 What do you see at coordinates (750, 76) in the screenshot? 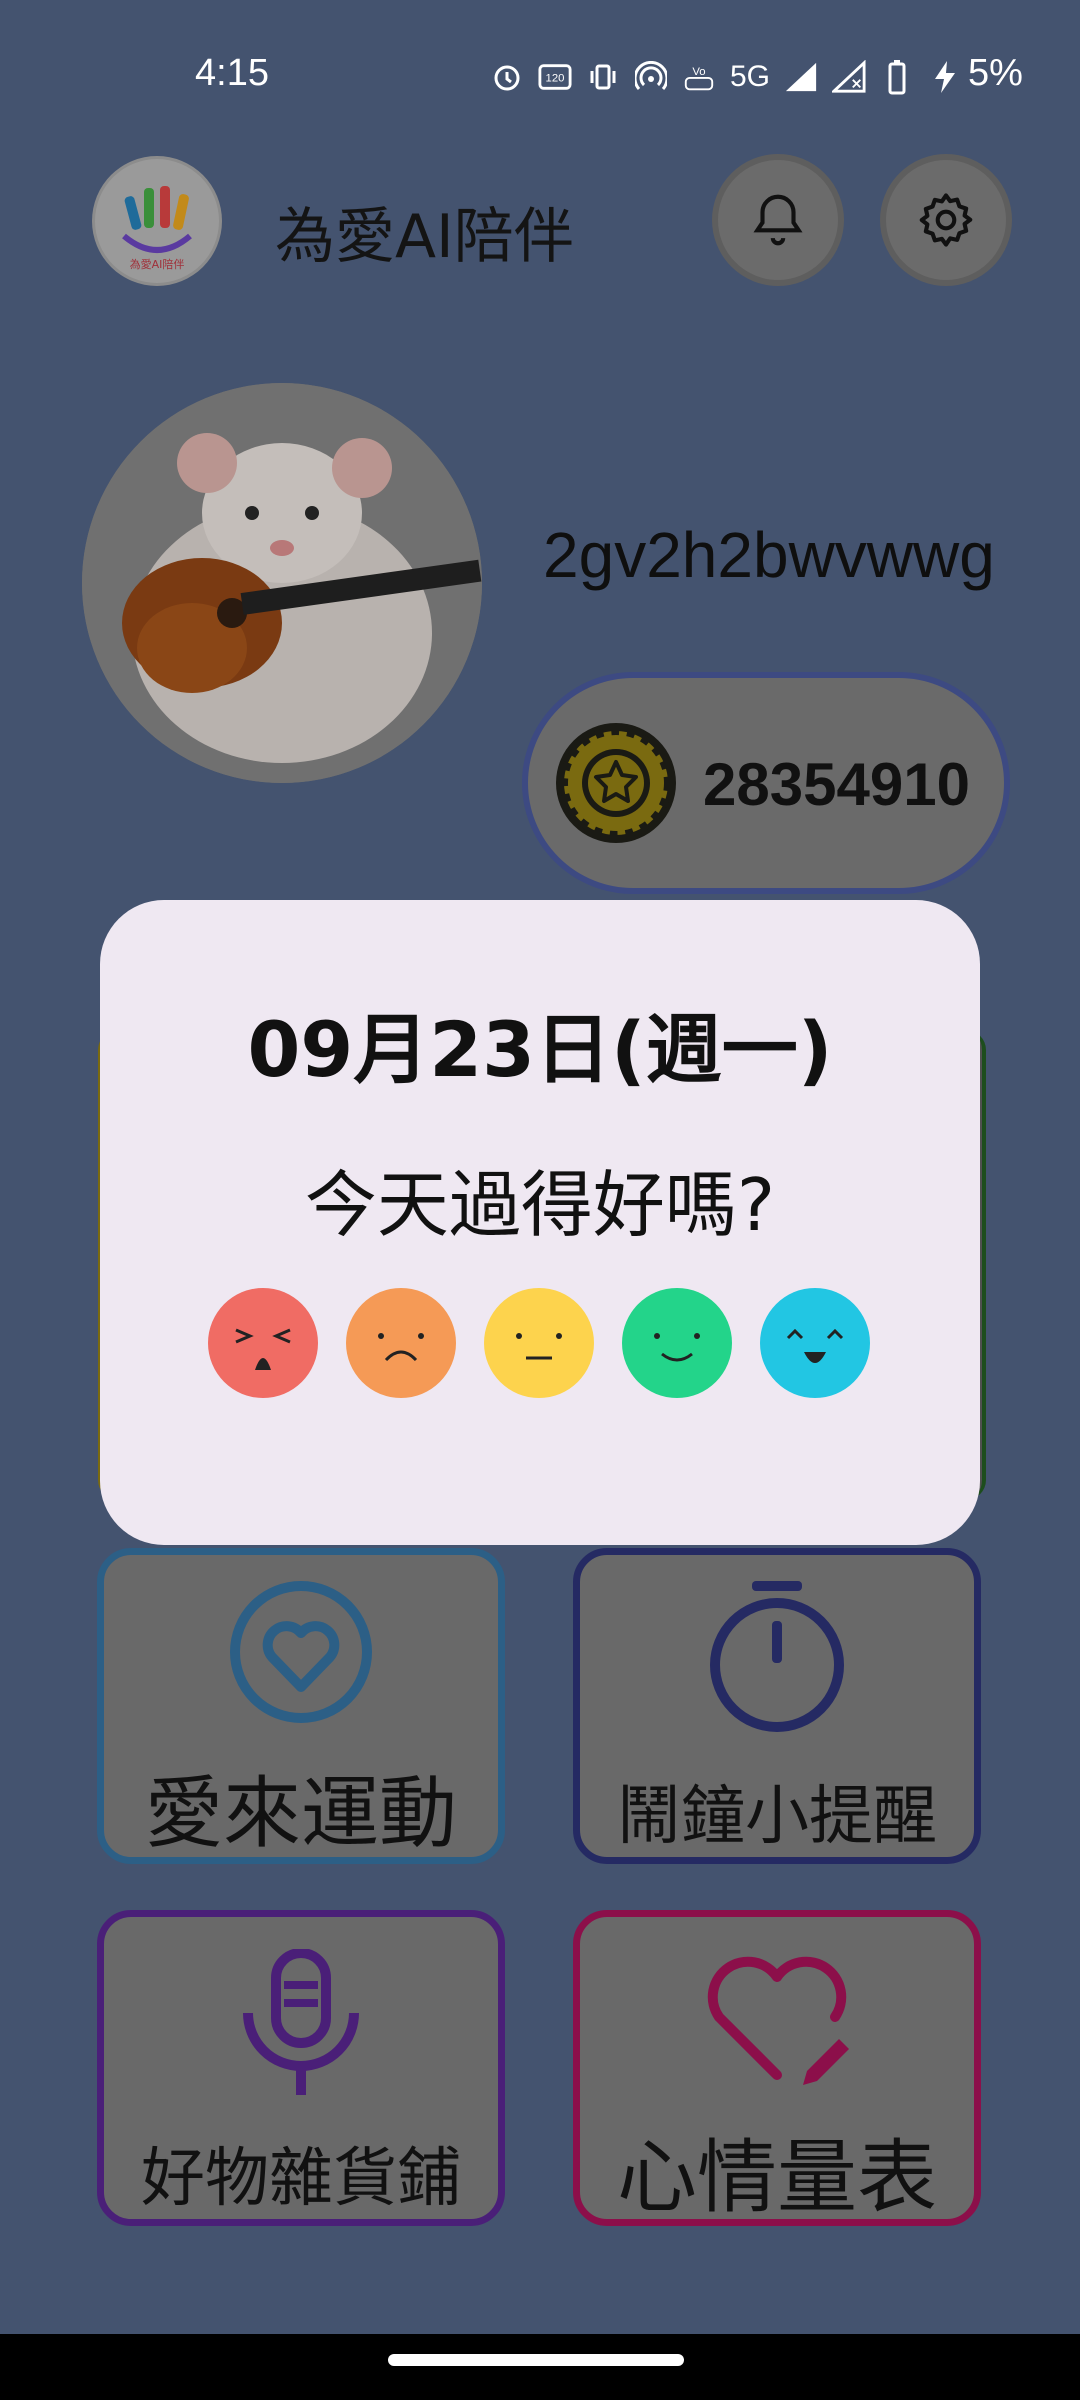
I see `network-type: 5G` at bounding box center [750, 76].